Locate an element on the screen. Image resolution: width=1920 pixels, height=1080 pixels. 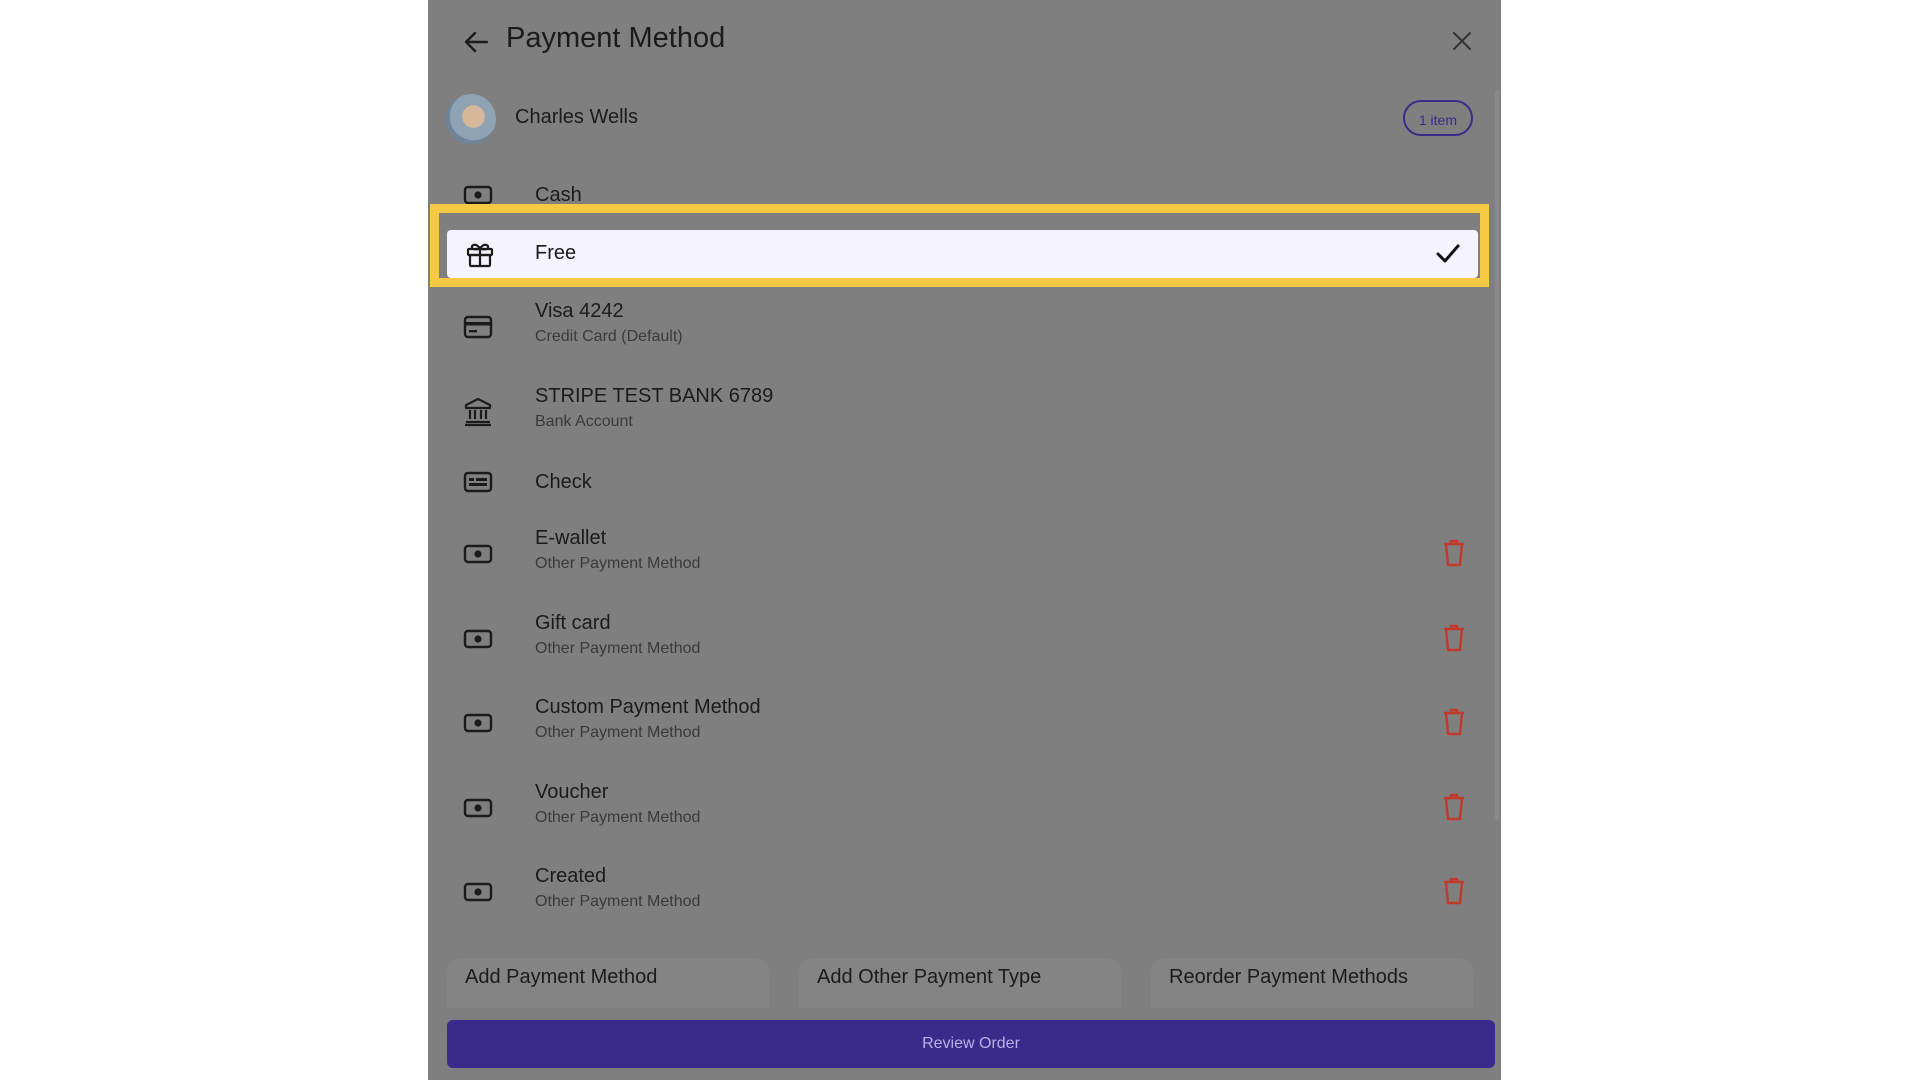
add-other-payment-type-button: Add Other Payment Type is located at coordinates (960, 983).